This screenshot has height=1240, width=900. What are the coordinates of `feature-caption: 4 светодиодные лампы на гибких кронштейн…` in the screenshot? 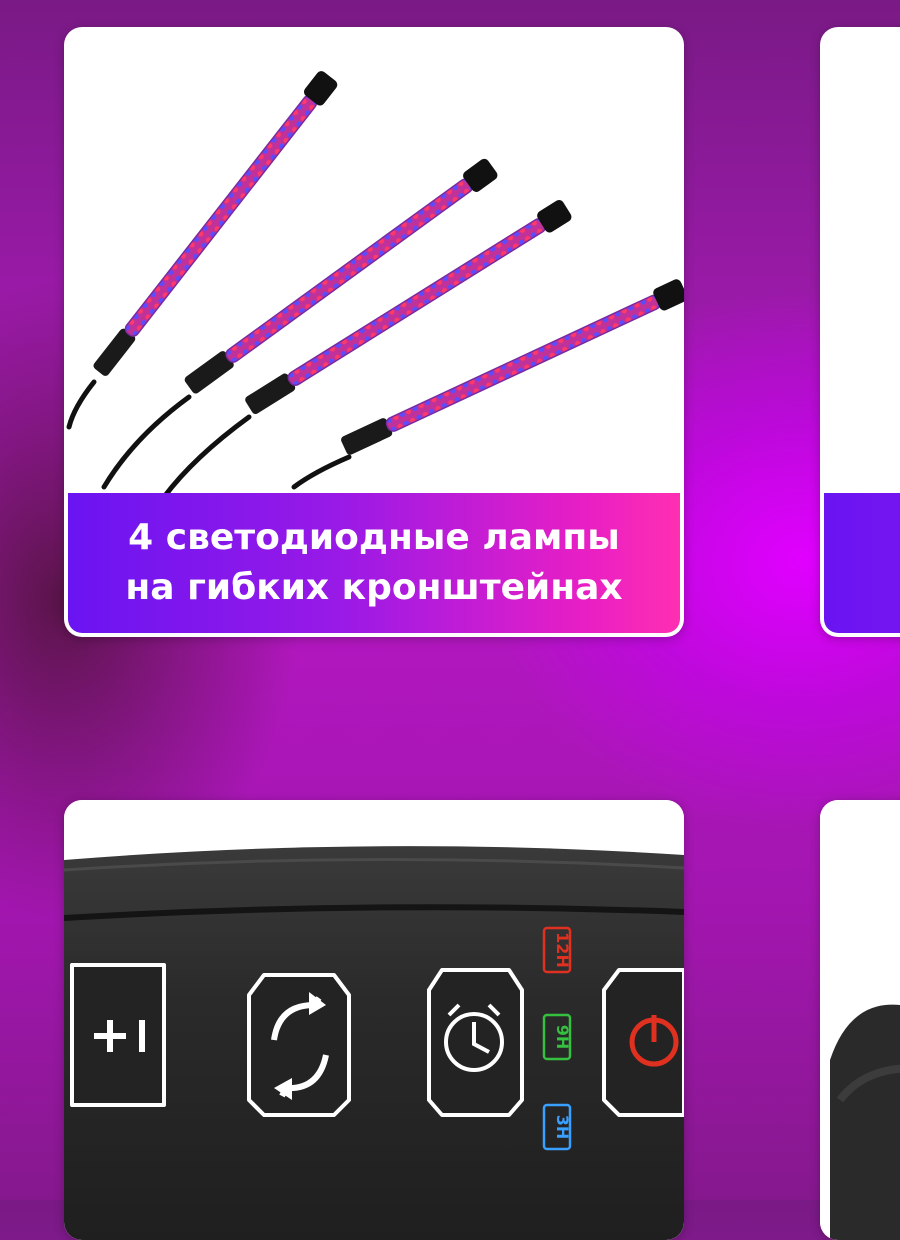 It's located at (374, 563).